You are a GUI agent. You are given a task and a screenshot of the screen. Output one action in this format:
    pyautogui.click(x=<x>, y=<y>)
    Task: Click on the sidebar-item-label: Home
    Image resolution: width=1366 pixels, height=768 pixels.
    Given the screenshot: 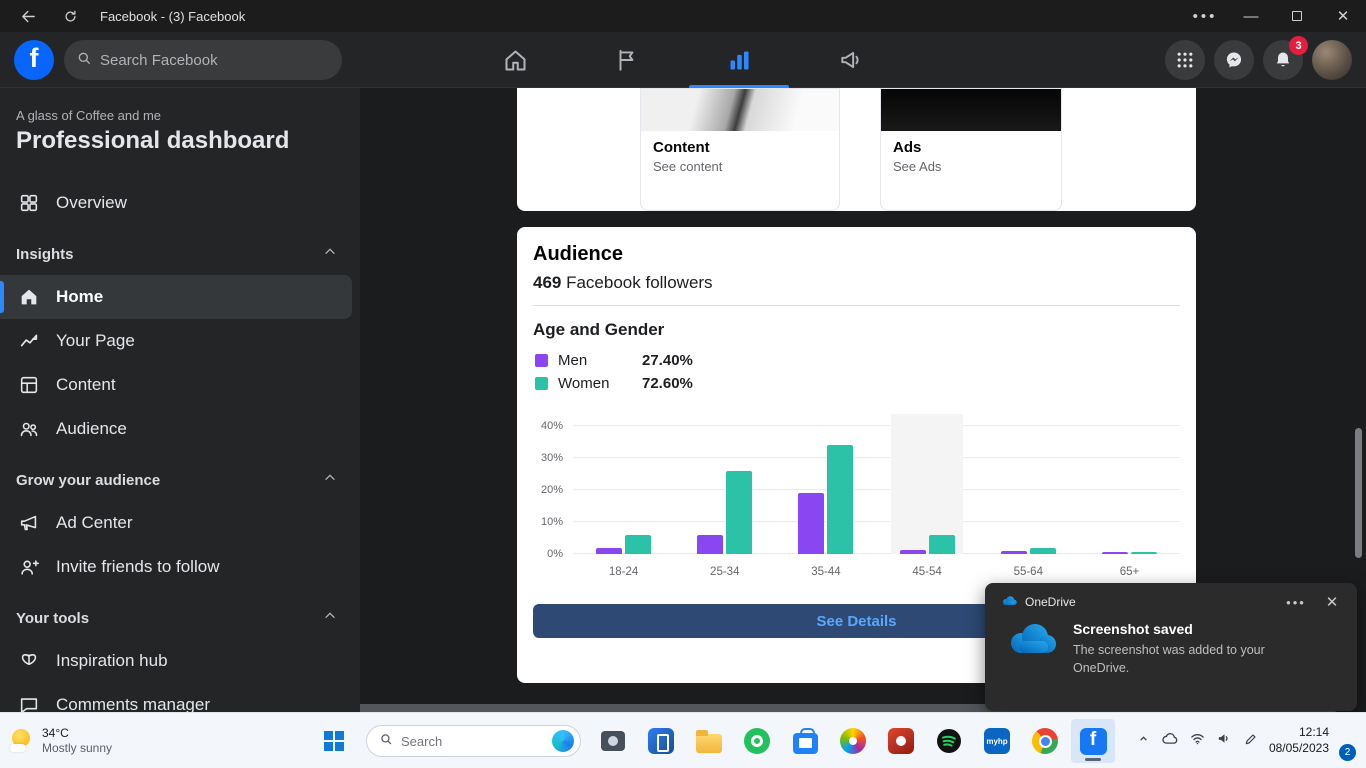 What is the action you would take?
    pyautogui.click(x=80, y=296)
    